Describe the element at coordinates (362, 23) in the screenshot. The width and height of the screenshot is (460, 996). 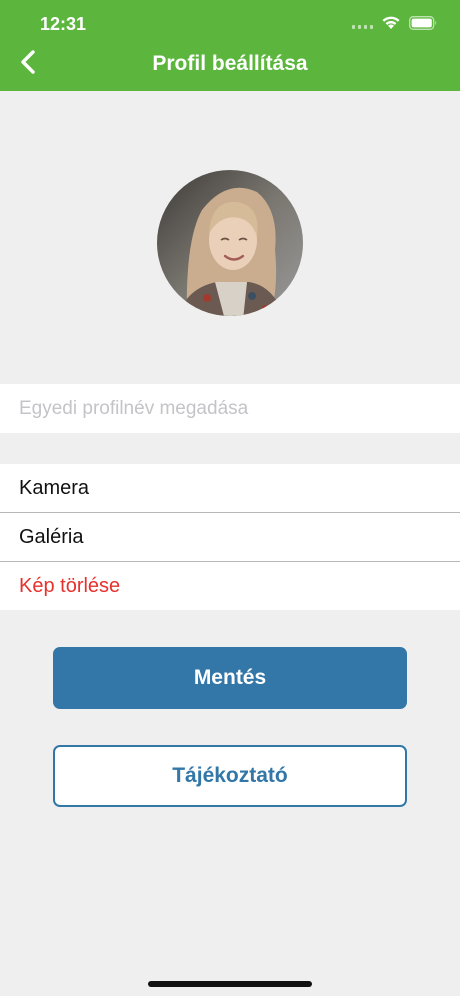
I see `signal-icon` at that location.